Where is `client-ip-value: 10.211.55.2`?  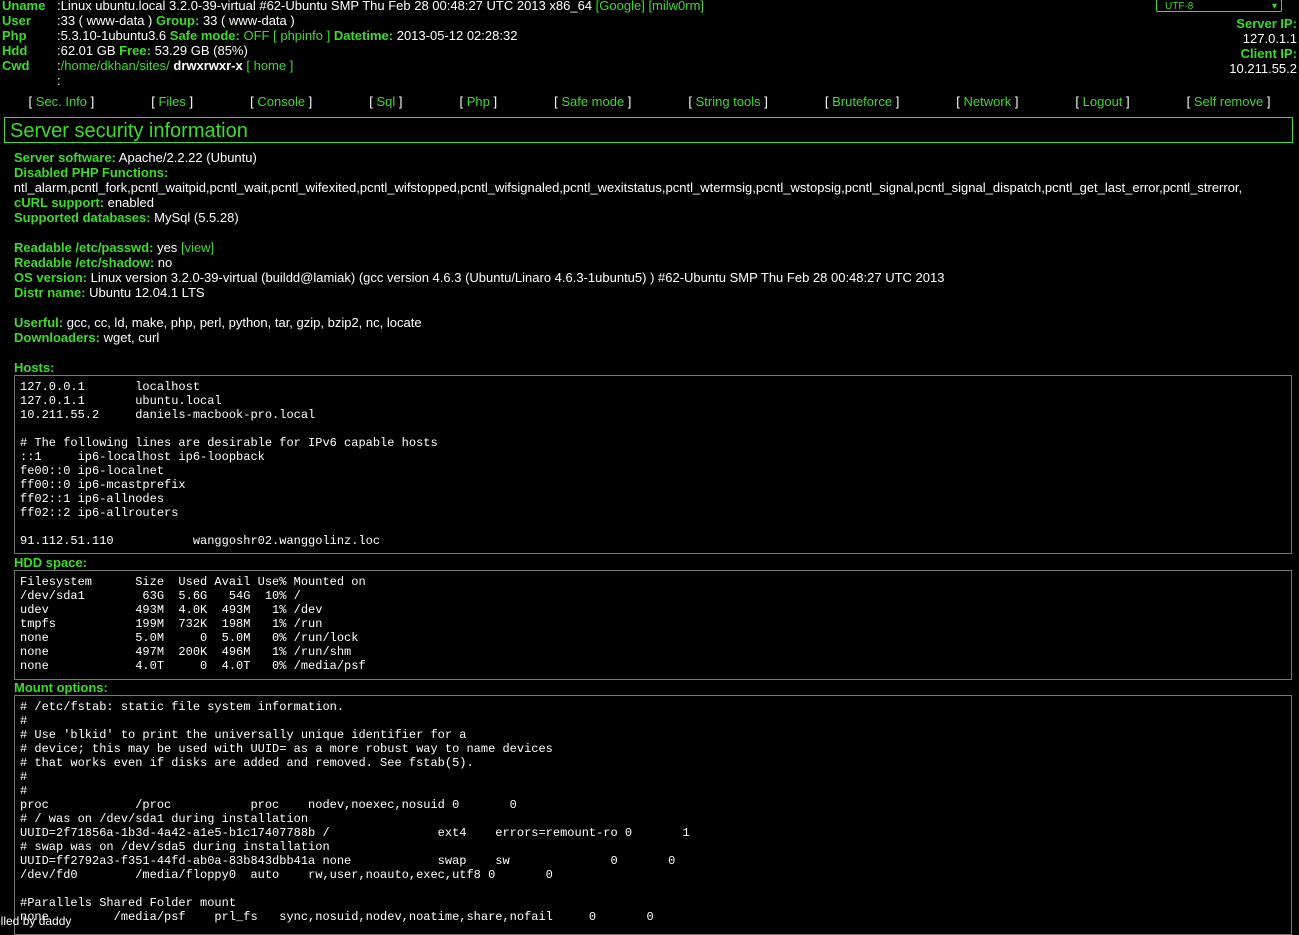 client-ip-value: 10.211.55.2 is located at coordinates (1263, 68).